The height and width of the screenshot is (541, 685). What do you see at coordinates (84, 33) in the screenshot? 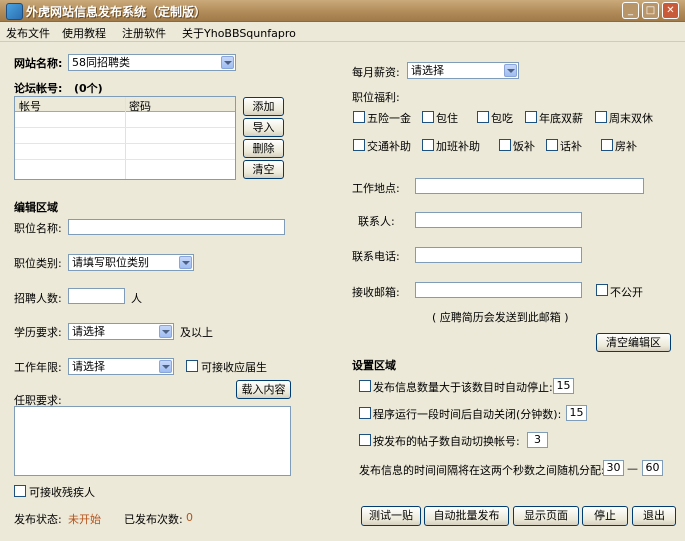
I see `menu-tutorial: 使用教程` at bounding box center [84, 33].